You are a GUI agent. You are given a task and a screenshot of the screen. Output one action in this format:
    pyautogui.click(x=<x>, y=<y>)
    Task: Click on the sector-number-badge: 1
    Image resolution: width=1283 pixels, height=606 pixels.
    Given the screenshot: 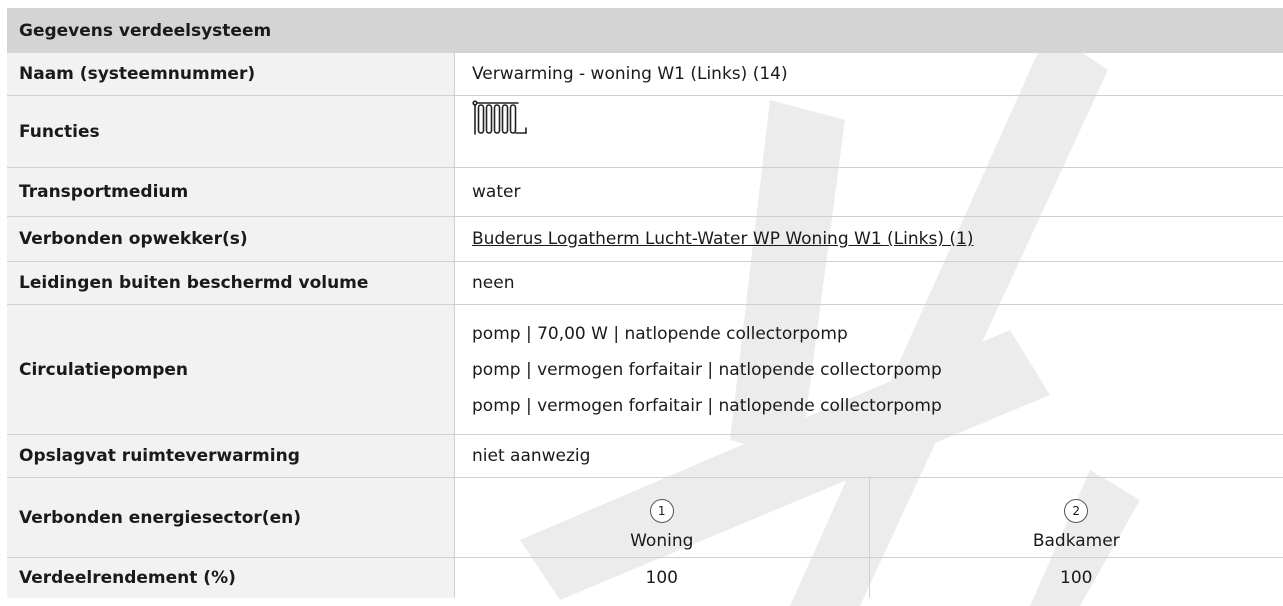 What is the action you would take?
    pyautogui.click(x=661, y=511)
    